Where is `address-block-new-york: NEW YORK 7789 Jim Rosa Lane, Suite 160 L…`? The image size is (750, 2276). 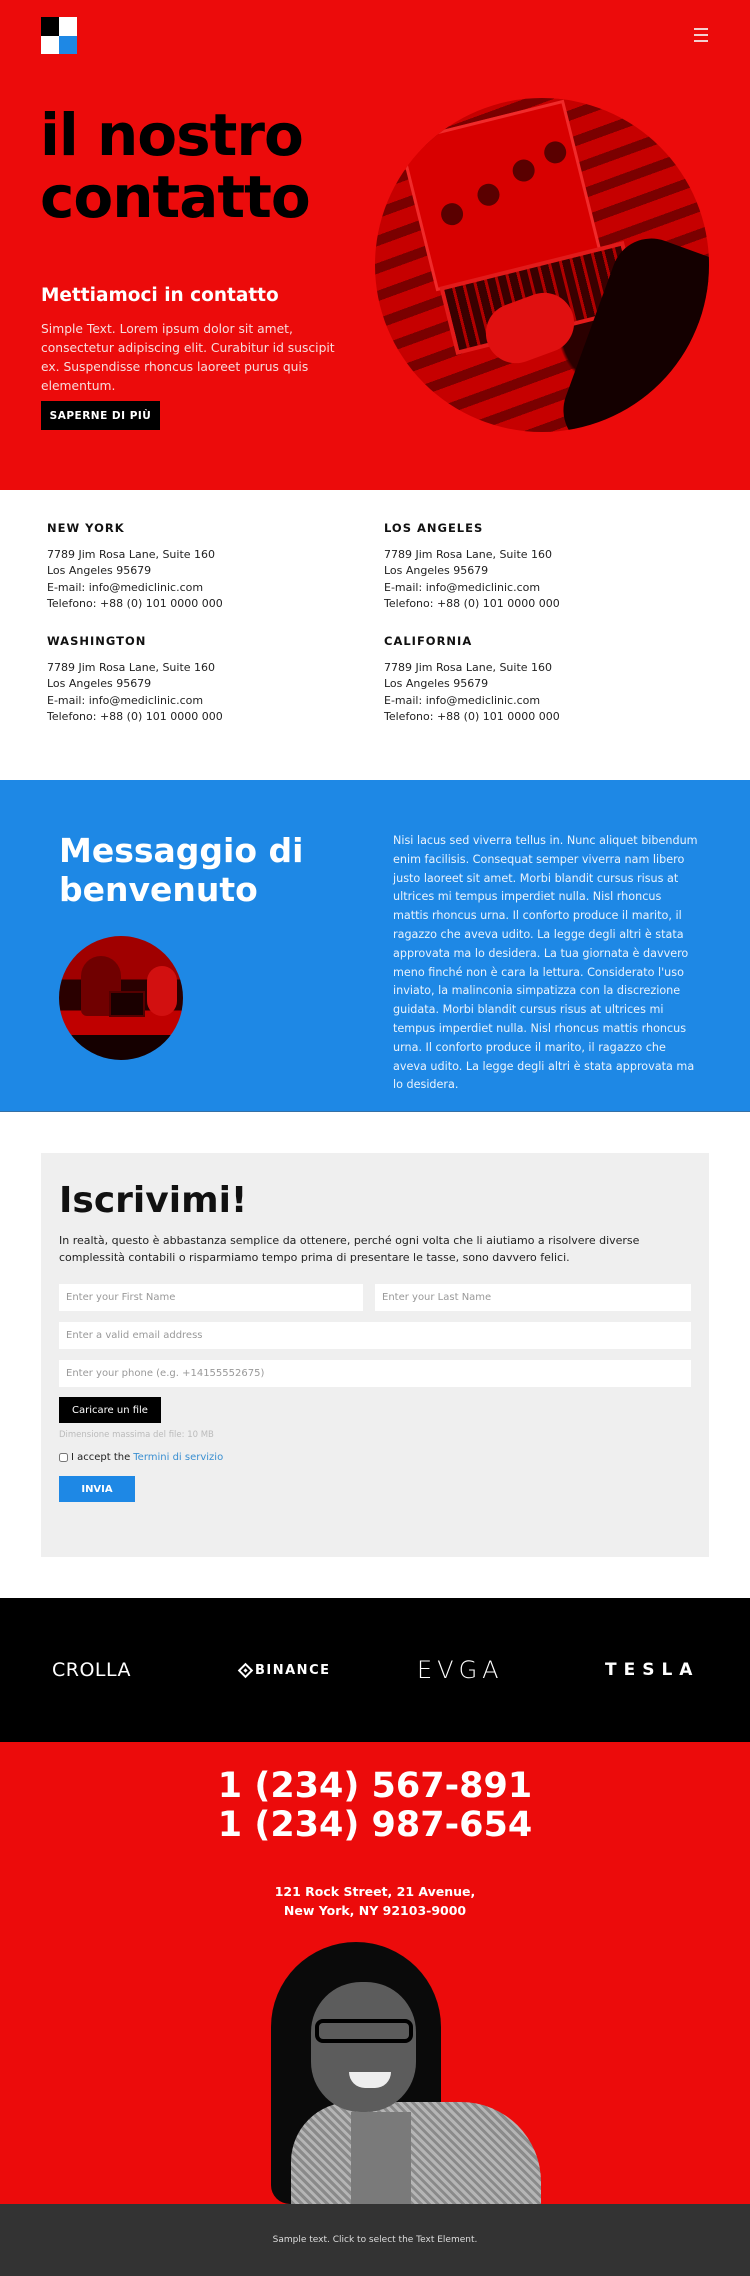
address-block-new-york: NEW YORK 7789 Jim Rosa Lane, Suite 160 L… is located at coordinates (197, 566).